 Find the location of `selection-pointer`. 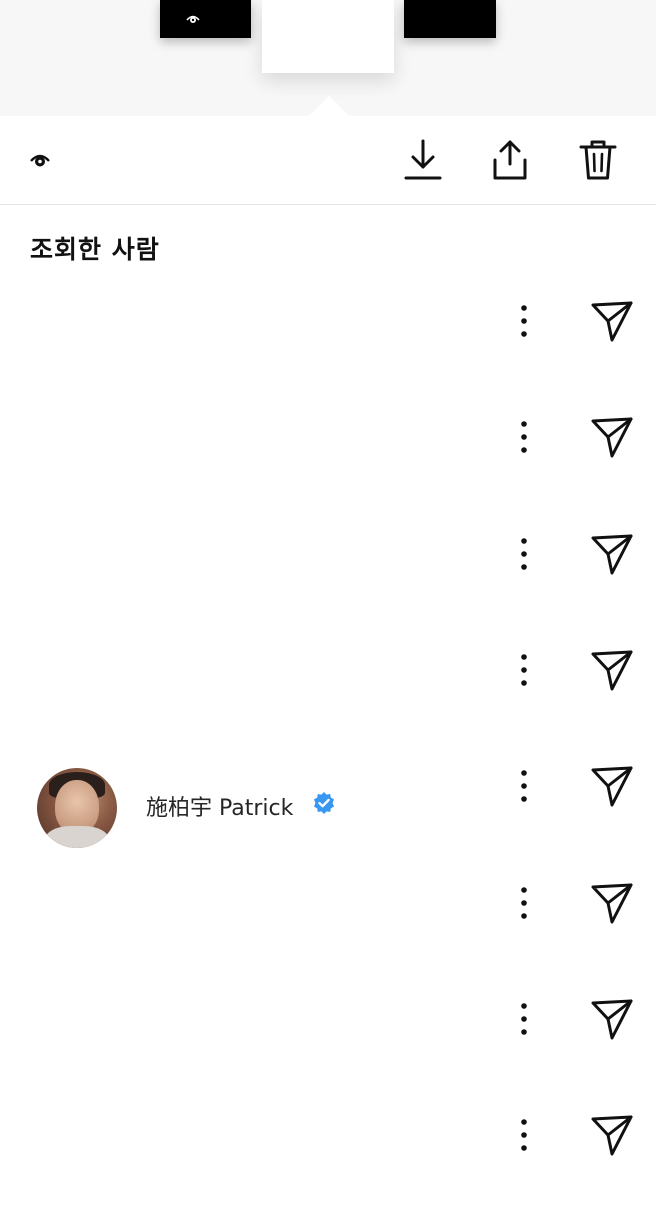

selection-pointer is located at coordinates (329, 106).